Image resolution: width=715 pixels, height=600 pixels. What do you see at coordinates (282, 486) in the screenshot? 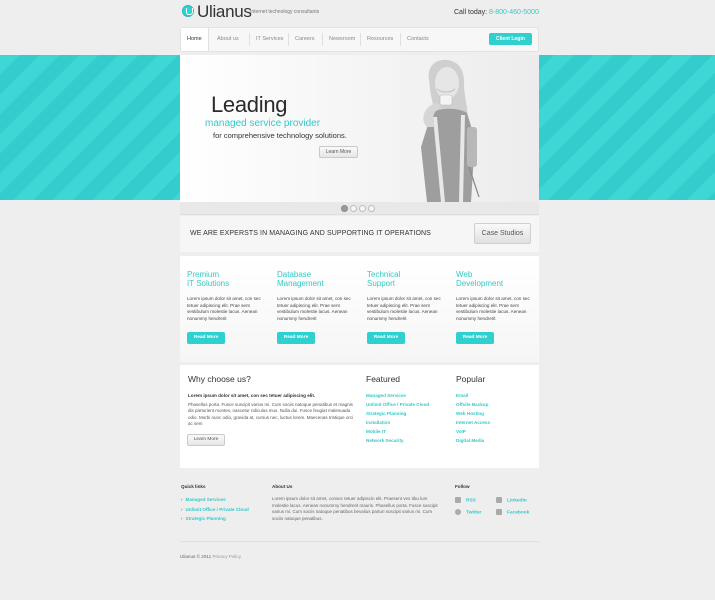
I see `about-heading: About Us` at bounding box center [282, 486].